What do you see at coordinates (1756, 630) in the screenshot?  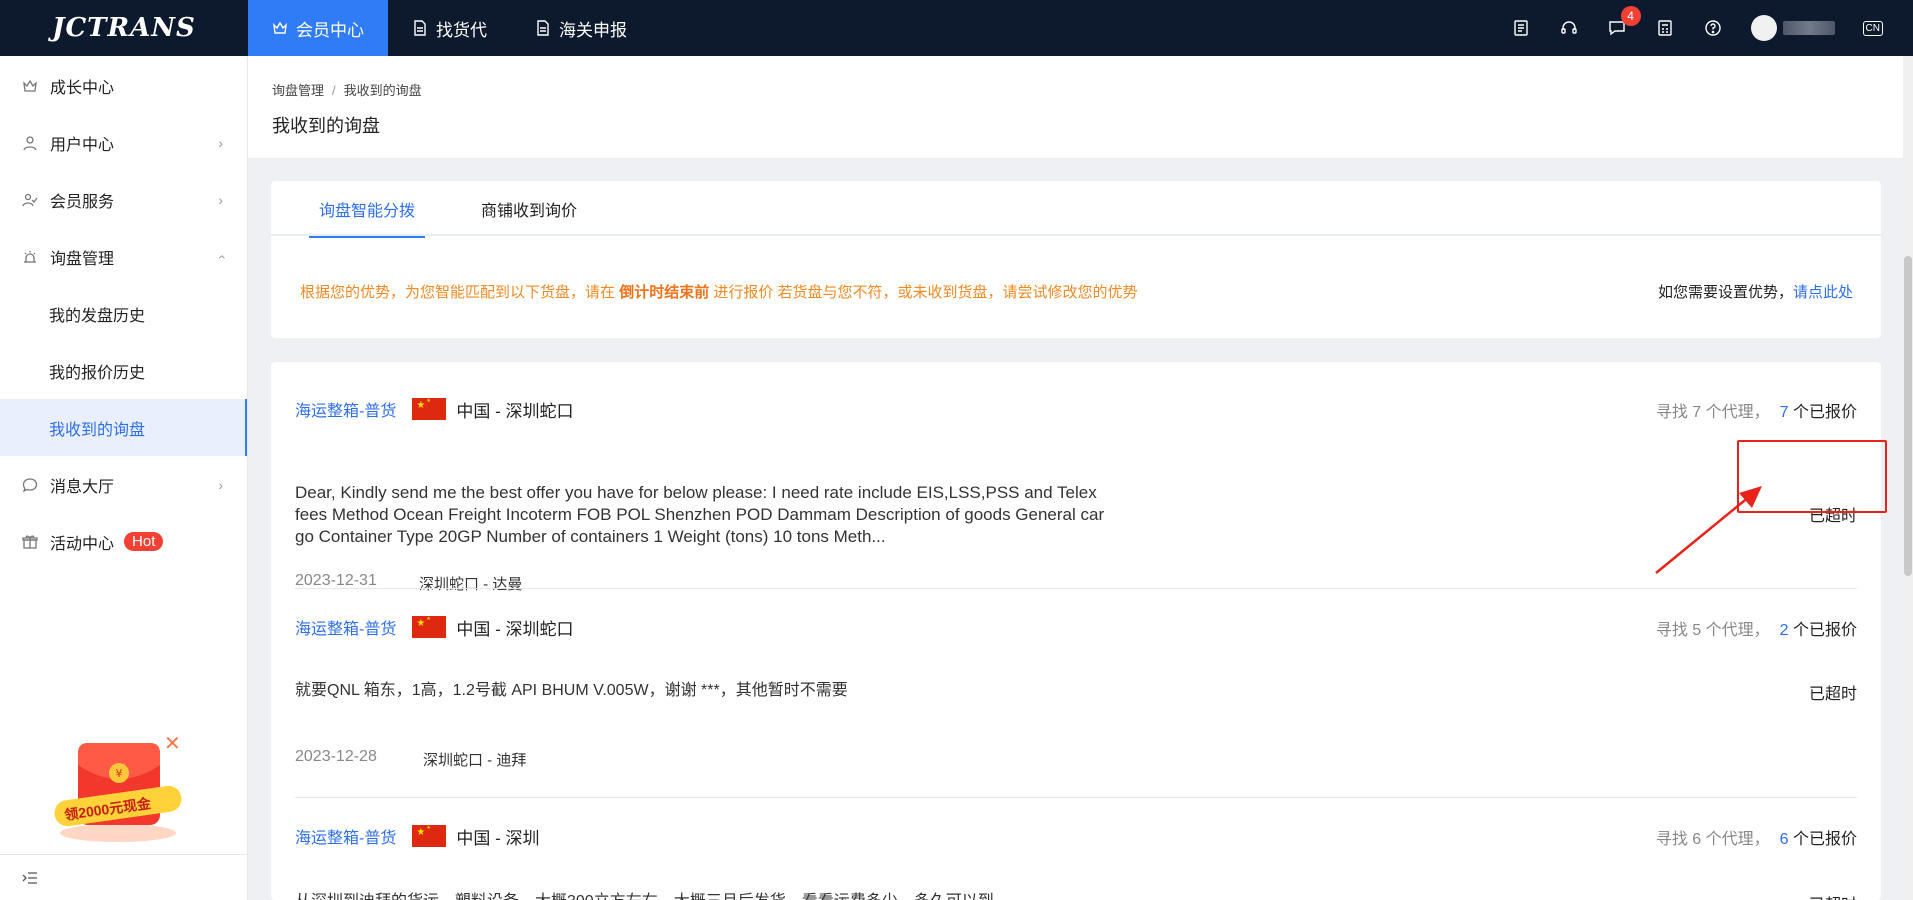 I see `agent-stats: 寻找 5 个代理， 2 个已报价` at bounding box center [1756, 630].